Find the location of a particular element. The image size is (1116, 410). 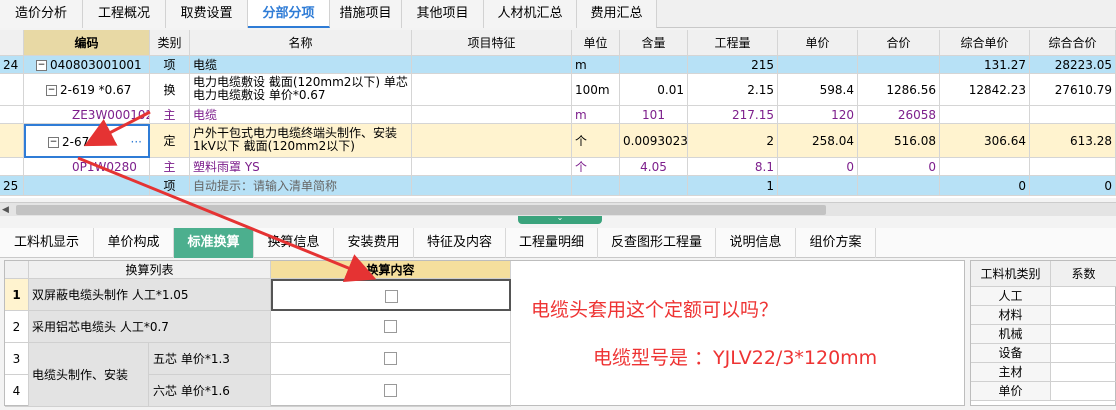

annotation-arrows is located at coordinates (227, 196).